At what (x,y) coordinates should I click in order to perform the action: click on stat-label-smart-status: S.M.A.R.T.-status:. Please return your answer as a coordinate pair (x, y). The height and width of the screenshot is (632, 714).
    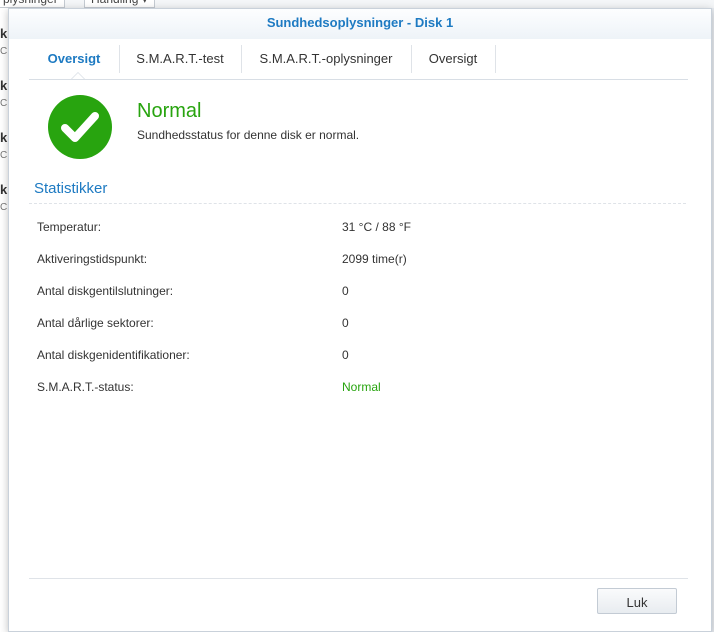
    Looking at the image, I should click on (85, 387).